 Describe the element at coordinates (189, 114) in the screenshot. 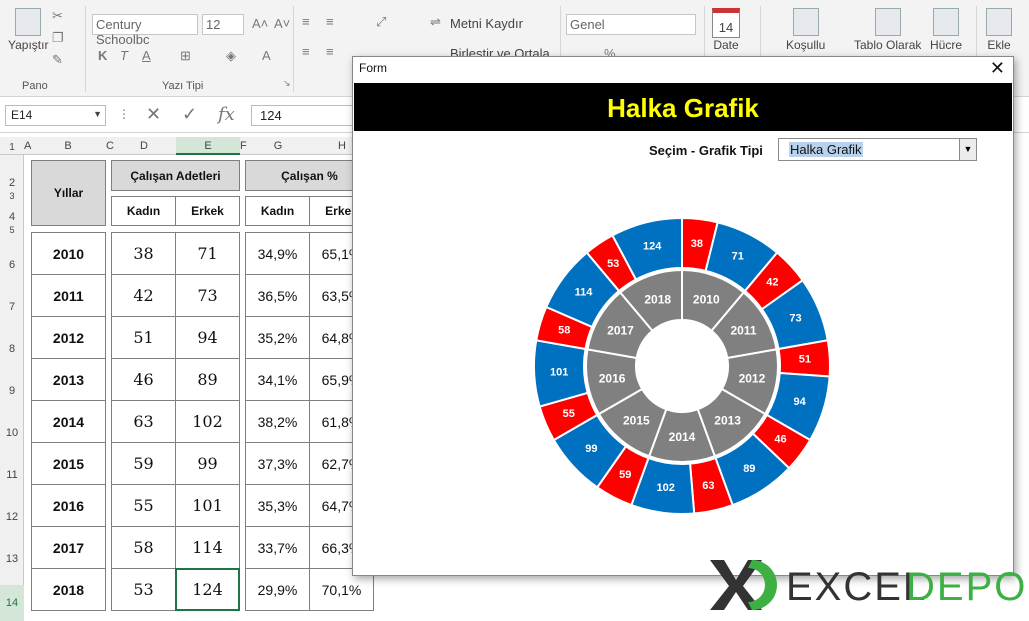

I see `confirm-icon: ✓` at that location.